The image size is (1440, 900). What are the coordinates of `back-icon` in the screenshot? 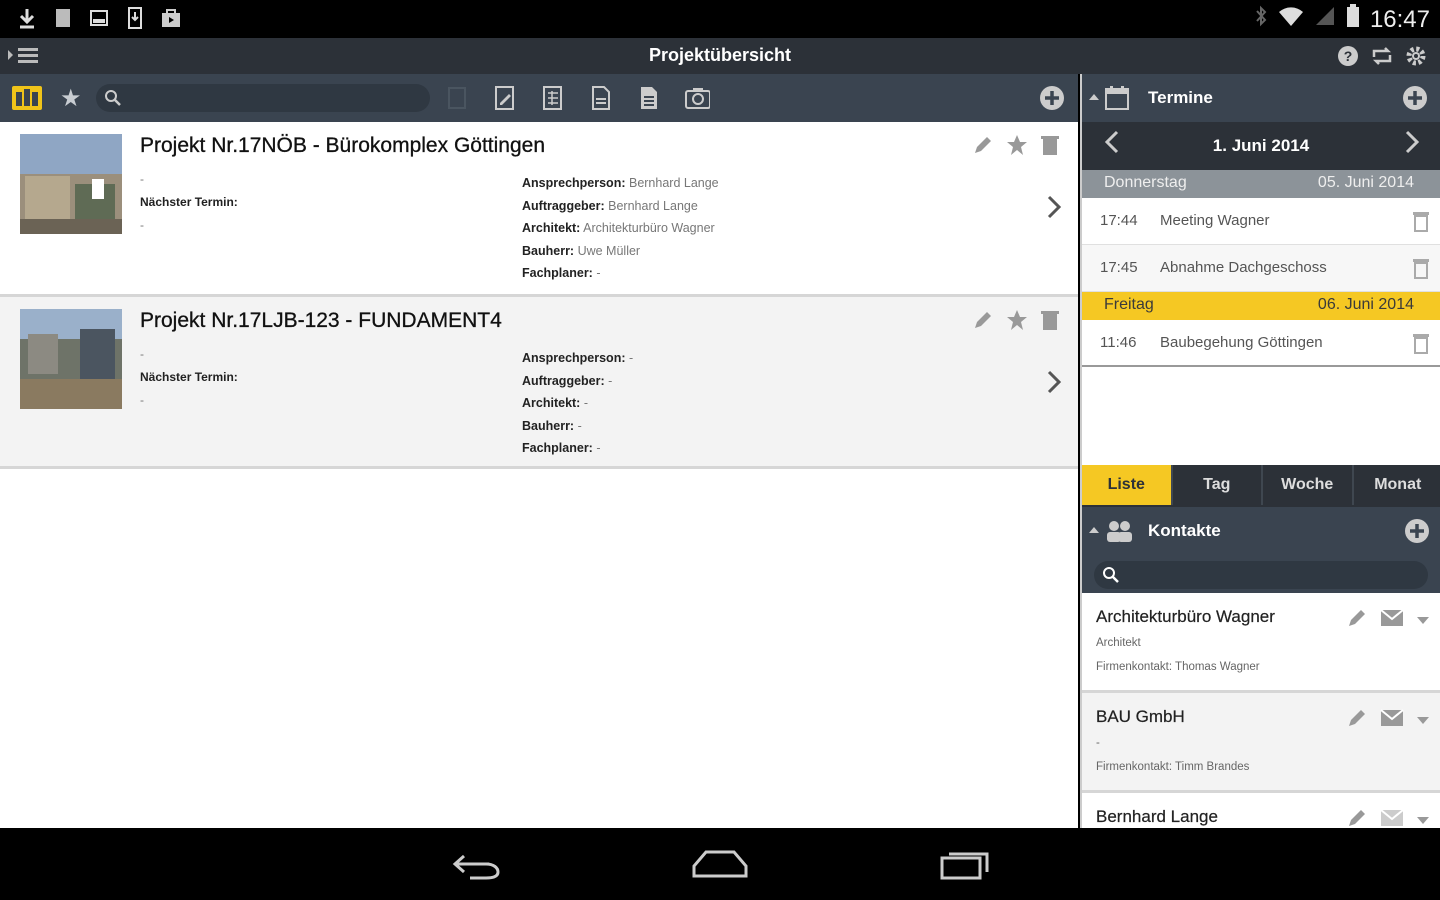 It's located at (478, 864).